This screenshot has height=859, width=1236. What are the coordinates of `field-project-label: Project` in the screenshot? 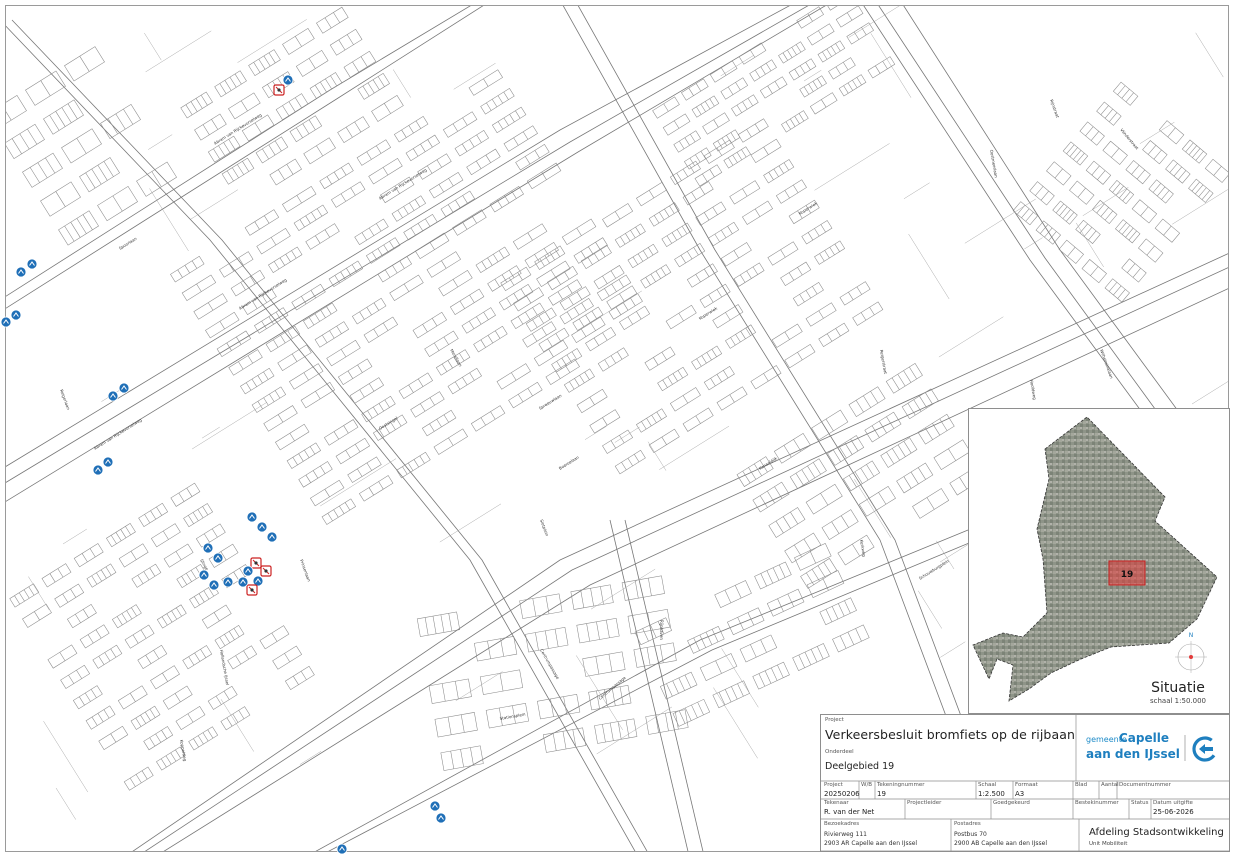 It's located at (833, 785).